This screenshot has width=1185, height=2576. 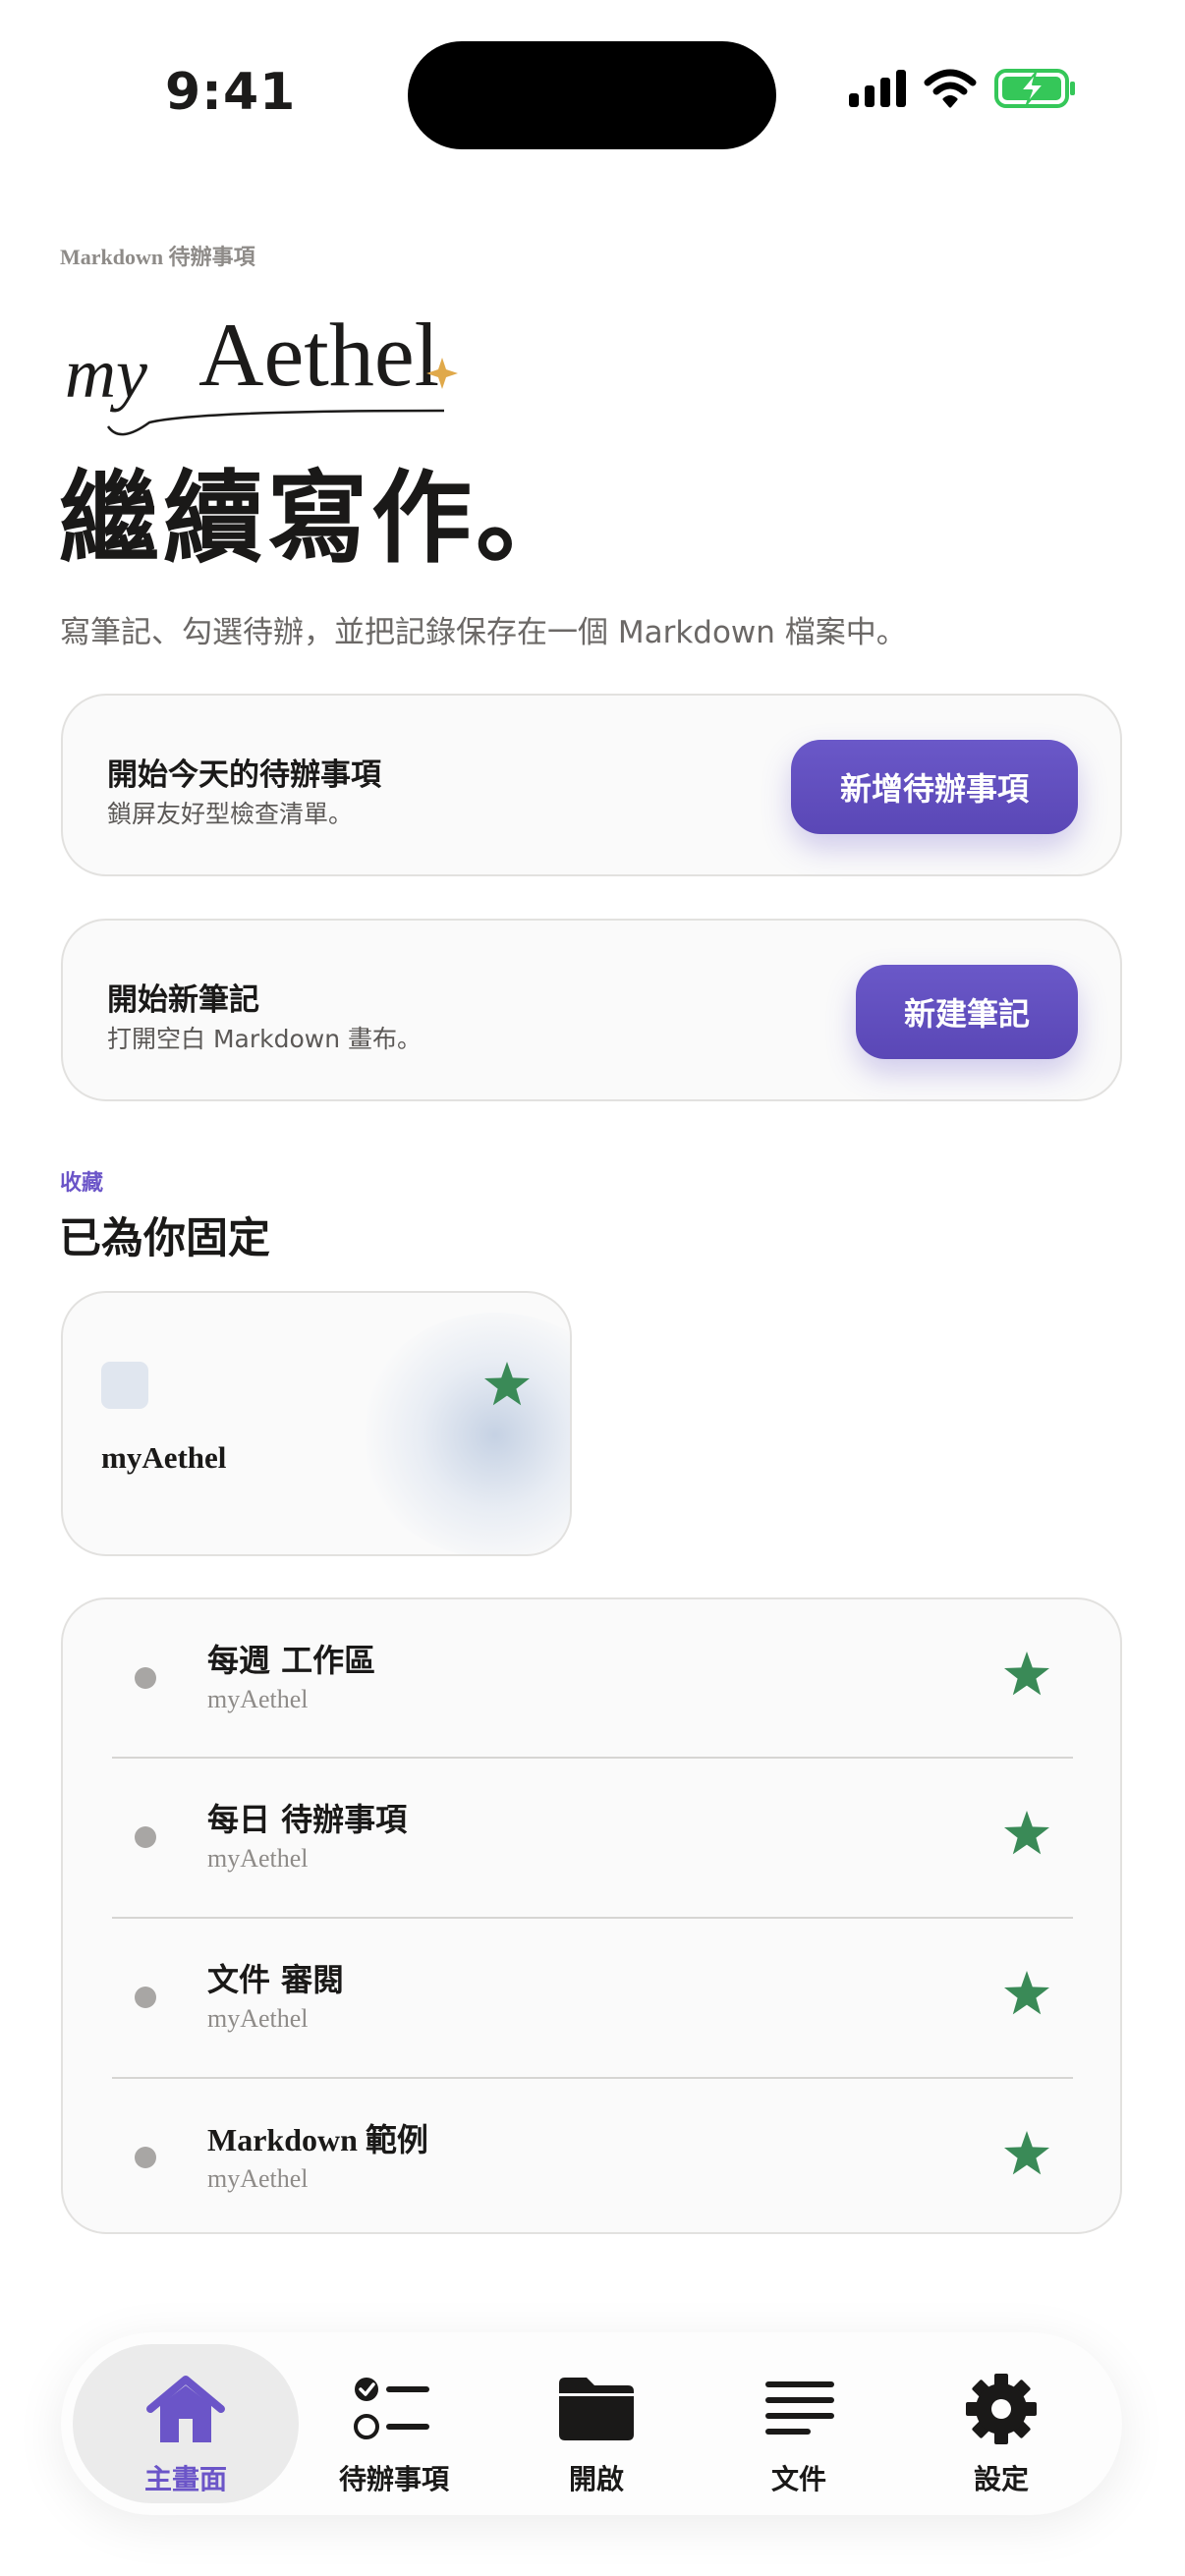 I want to click on favorites-title: 已為你固定, so click(x=165, y=1238).